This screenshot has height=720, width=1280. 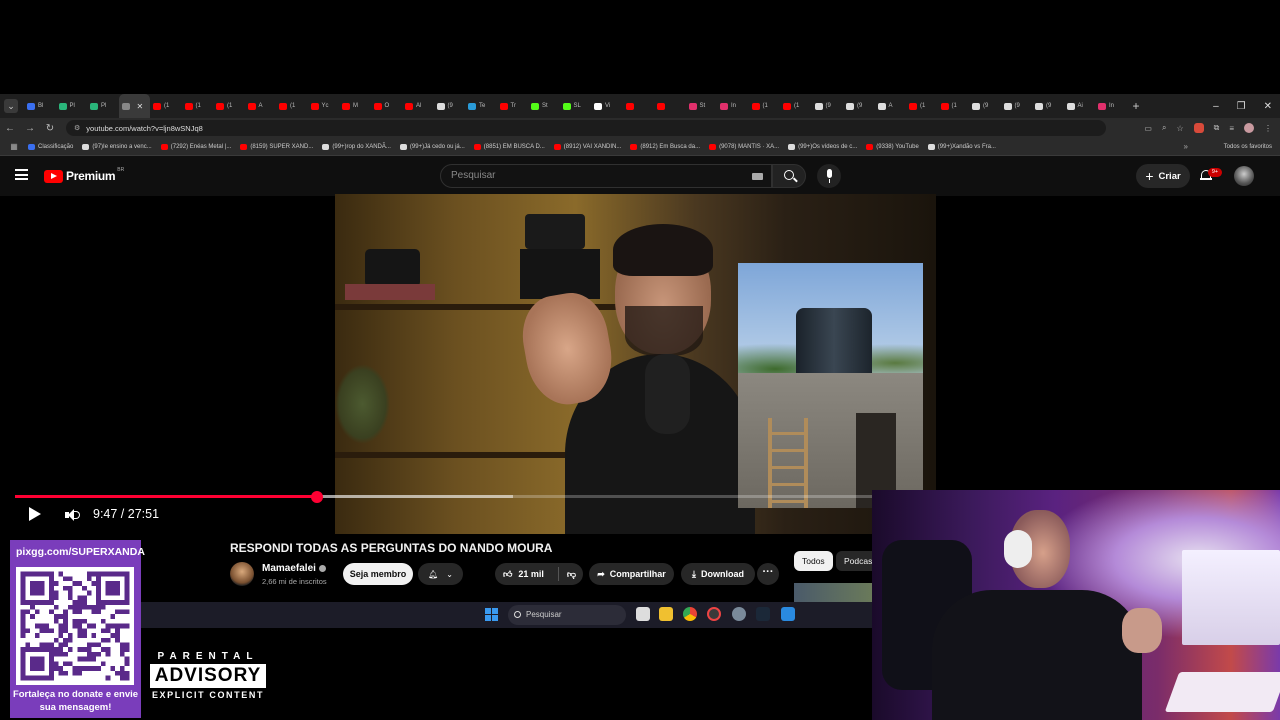 I want to click on create-button: + Criar, so click(x=1163, y=176).